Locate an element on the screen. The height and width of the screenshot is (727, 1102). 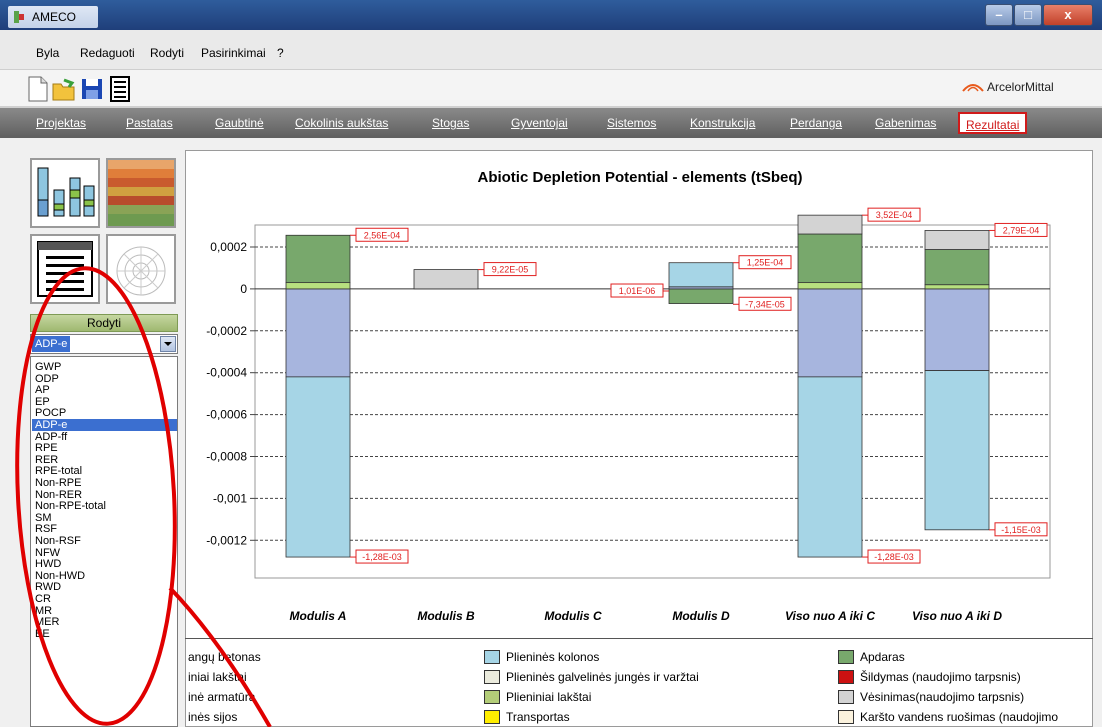
dropdown-option-non-hwd: Non-HWD is located at coordinates (60, 576).